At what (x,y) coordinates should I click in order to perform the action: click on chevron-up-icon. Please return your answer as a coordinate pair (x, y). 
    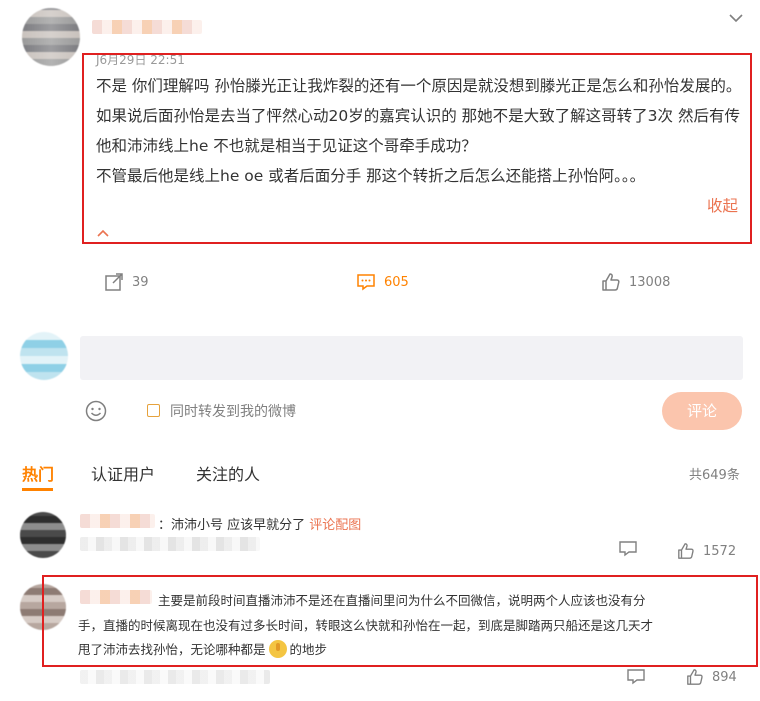
    Looking at the image, I should click on (103, 233).